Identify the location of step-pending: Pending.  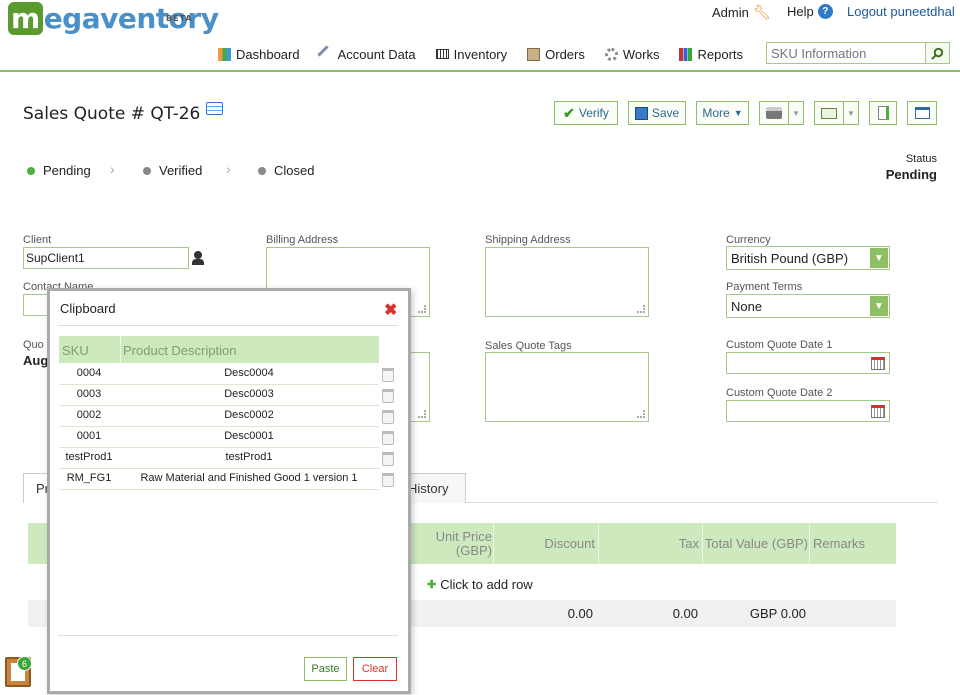
(59, 170).